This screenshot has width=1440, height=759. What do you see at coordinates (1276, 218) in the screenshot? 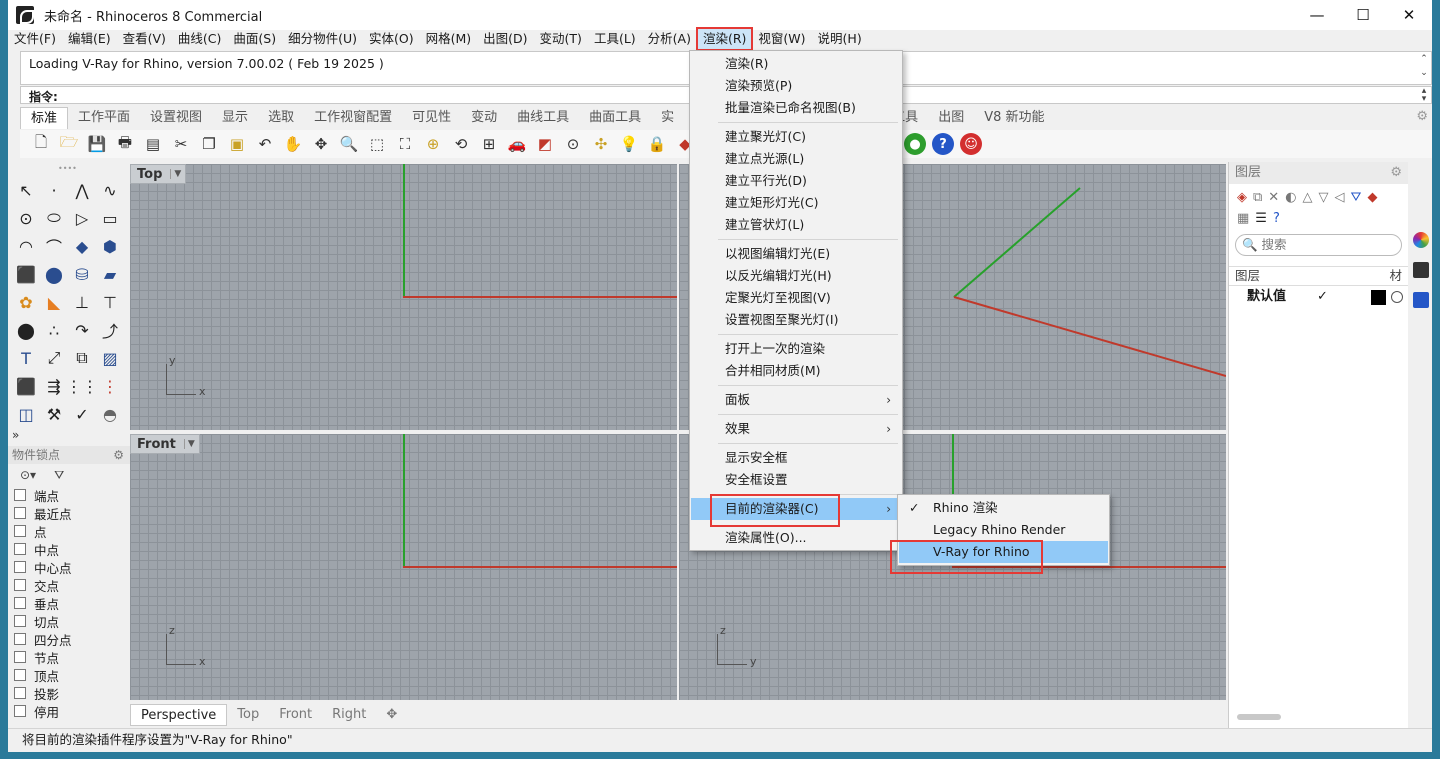
I see `layer-help-icon: ?` at bounding box center [1276, 218].